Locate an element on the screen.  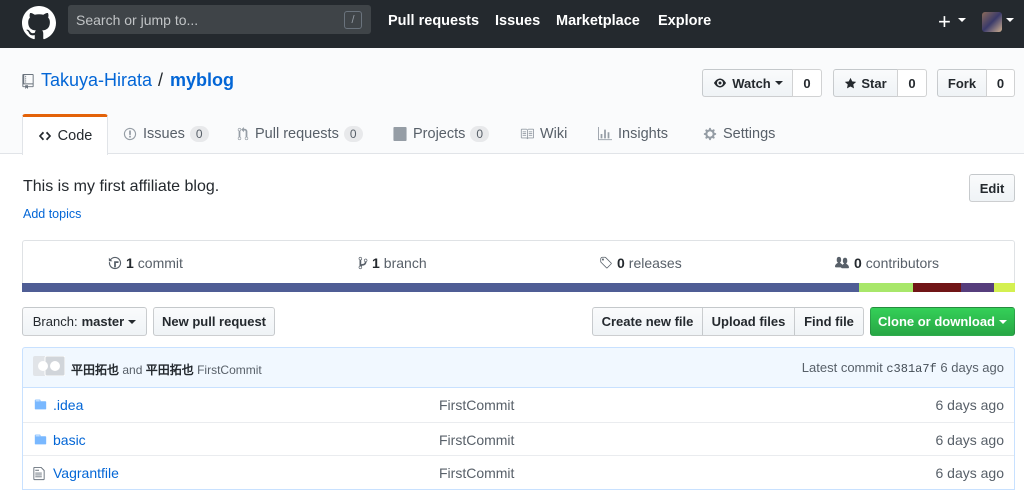
nav-pull-requests: Pull requests is located at coordinates (433, 21).